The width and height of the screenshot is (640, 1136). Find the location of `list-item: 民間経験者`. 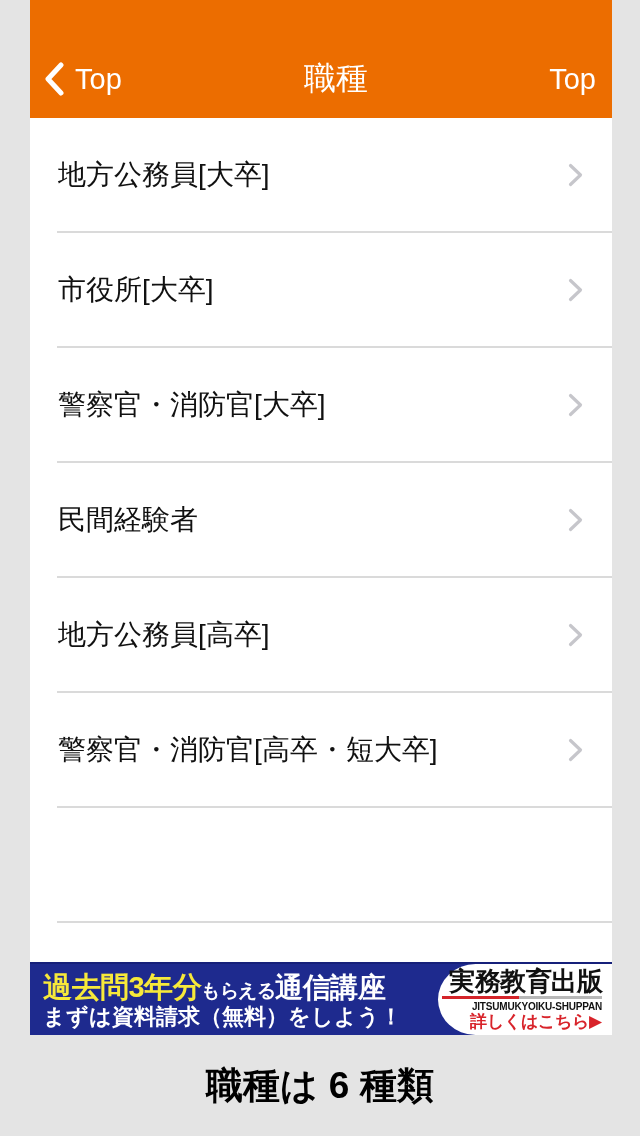

list-item: 民間経験者 is located at coordinates (321, 519).